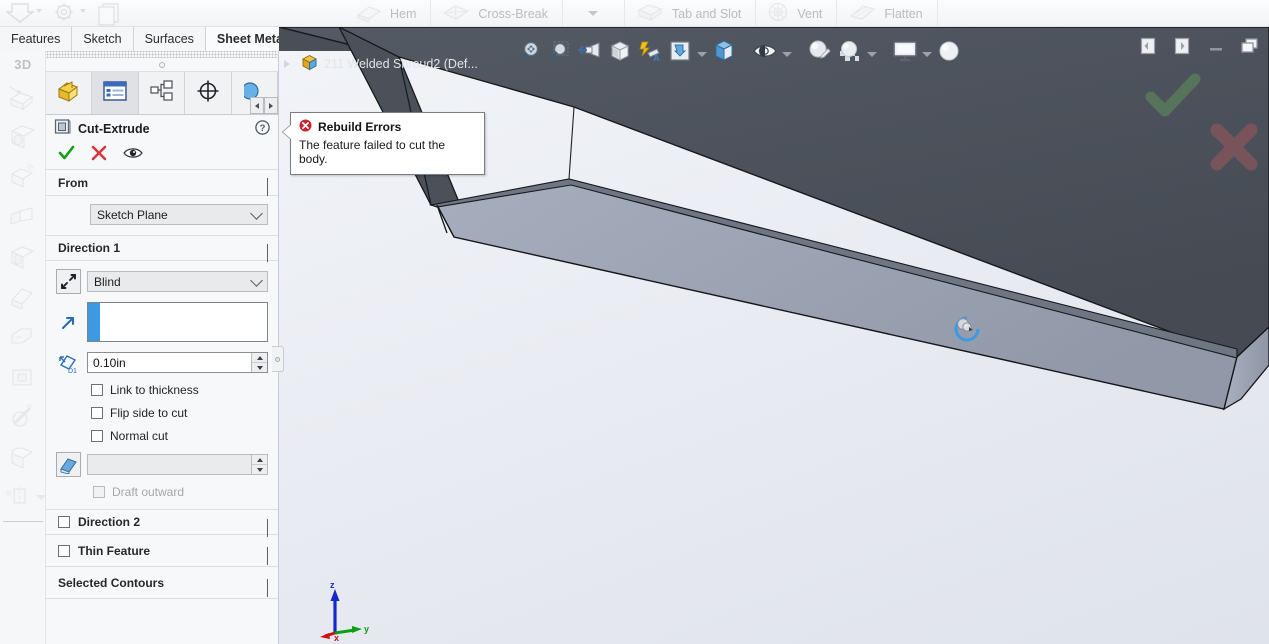 Image resolution: width=1269 pixels, height=644 pixels. Describe the element at coordinates (530, 51) in the screenshot. I see `zoom-to-fit-icon` at that location.